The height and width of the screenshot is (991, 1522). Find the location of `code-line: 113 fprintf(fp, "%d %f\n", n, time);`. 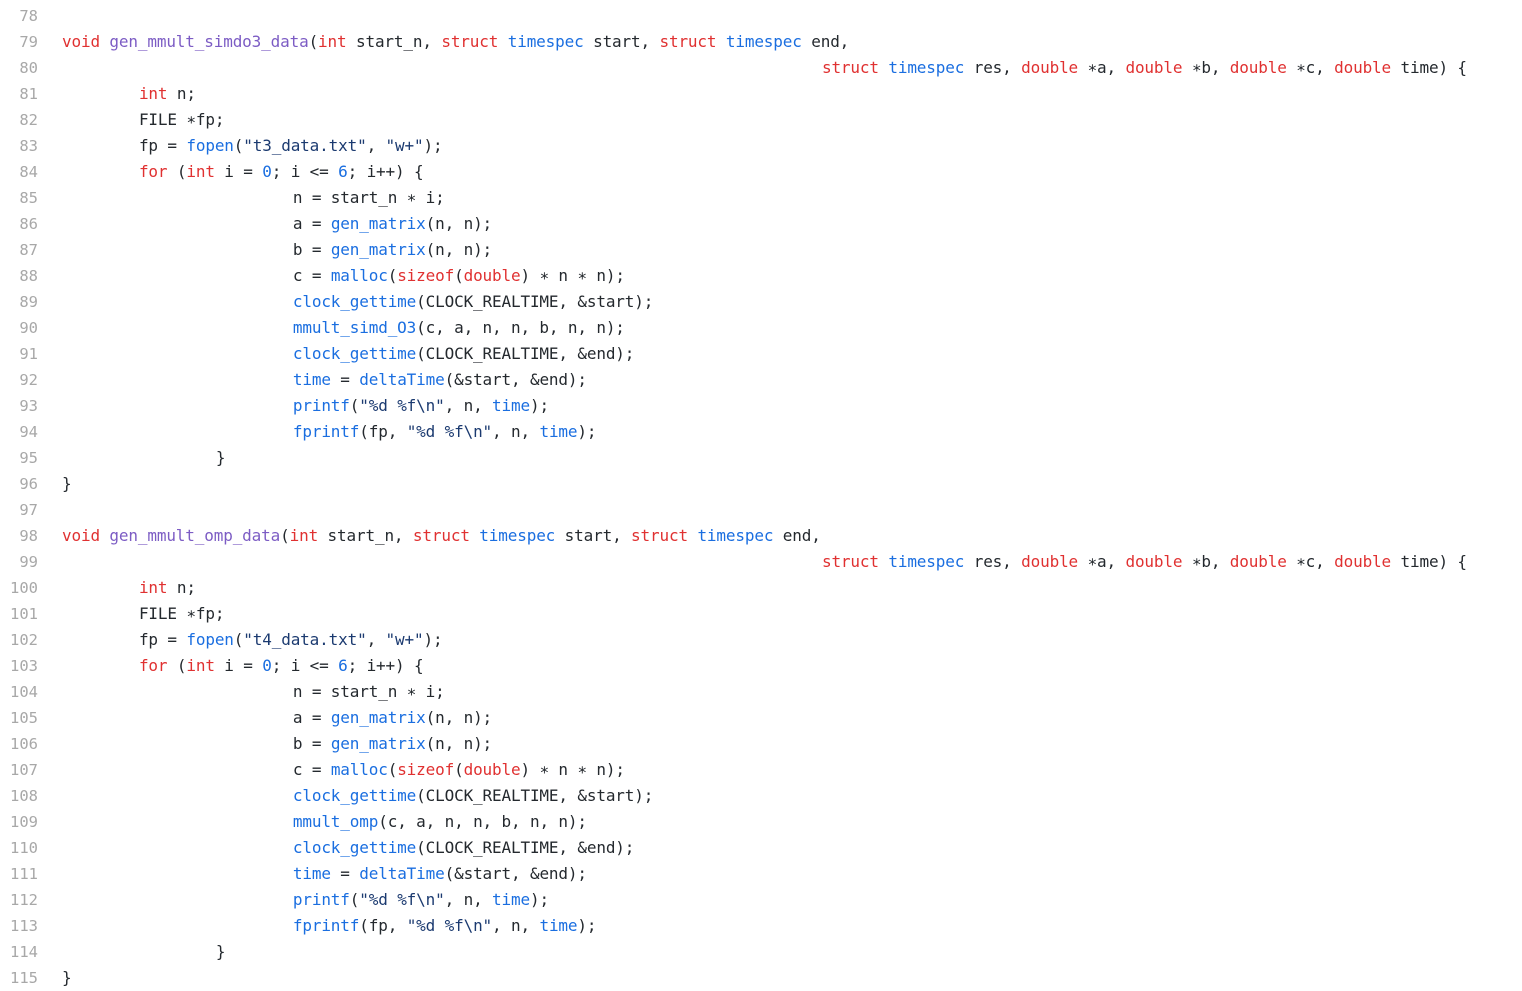

code-line: 113 fprintf(fp, "%d %f\n", n, time); is located at coordinates (761, 926).